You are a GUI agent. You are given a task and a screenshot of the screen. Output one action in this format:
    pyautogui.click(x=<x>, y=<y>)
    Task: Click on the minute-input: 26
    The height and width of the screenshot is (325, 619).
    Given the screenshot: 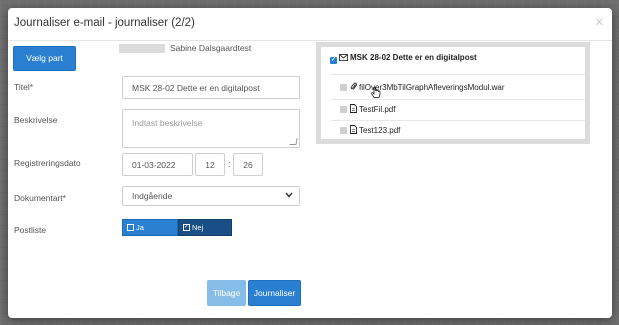 What is the action you would take?
    pyautogui.click(x=248, y=164)
    